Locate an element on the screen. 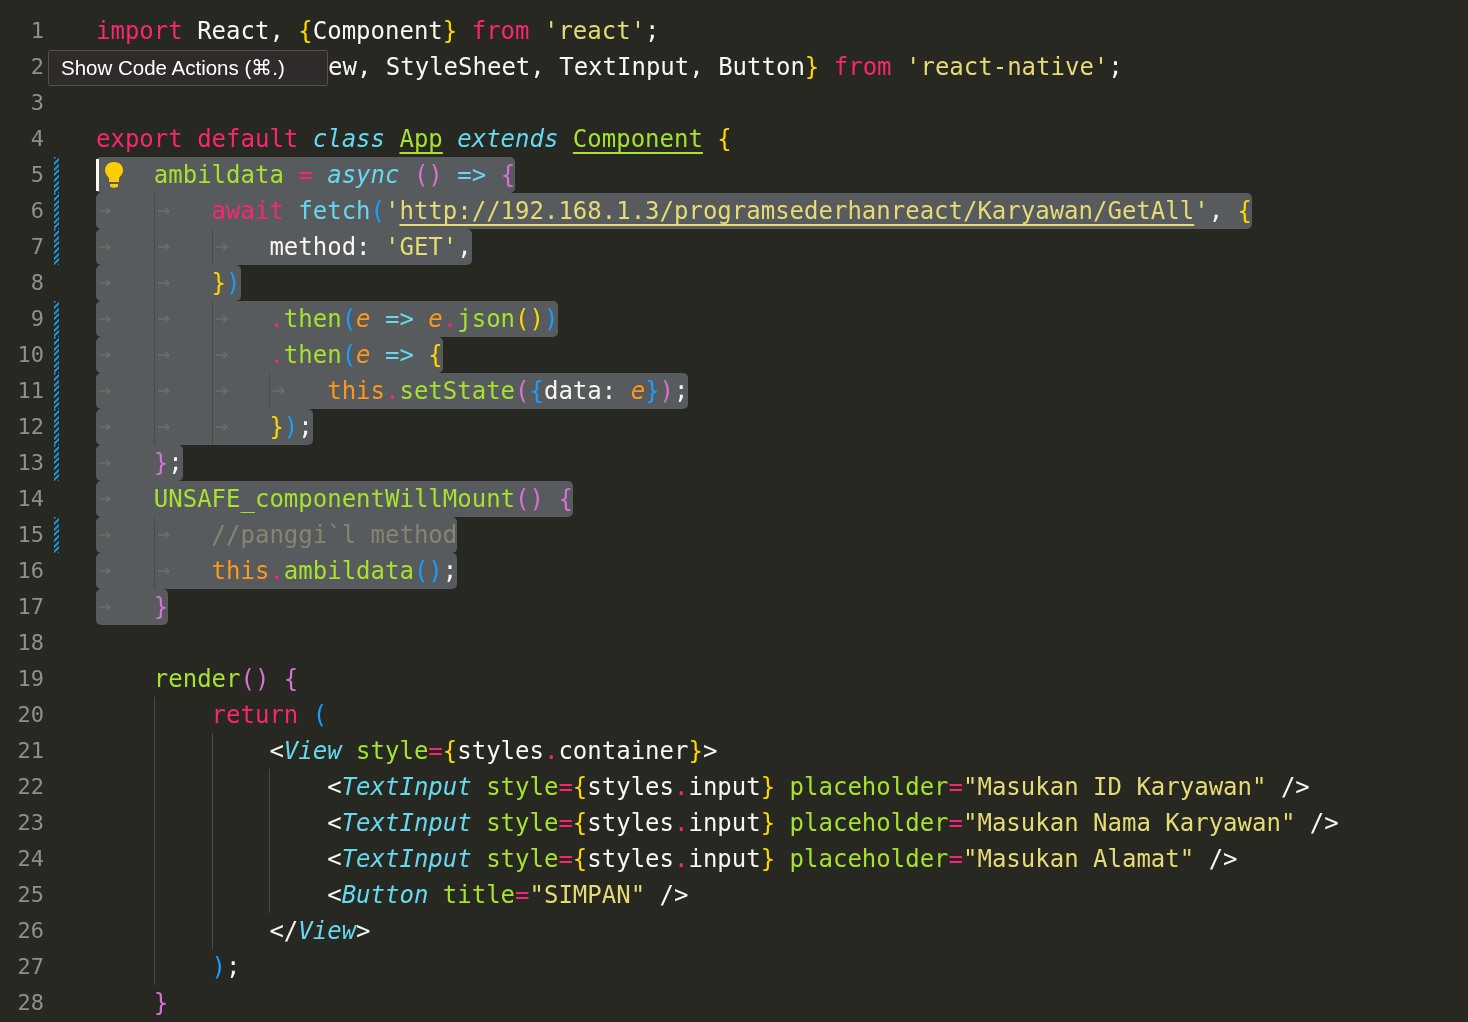 This screenshot has height=1022, width=1468. code-line: <Button title="SIMPAN" /> is located at coordinates (508, 895).